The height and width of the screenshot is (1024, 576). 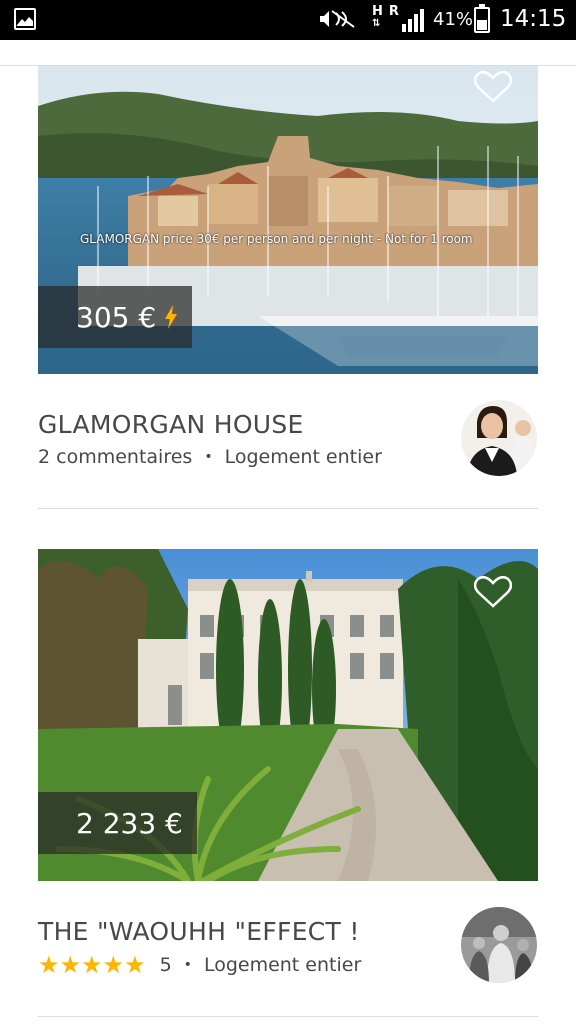 What do you see at coordinates (25, 19) in the screenshot?
I see `image-icon` at bounding box center [25, 19].